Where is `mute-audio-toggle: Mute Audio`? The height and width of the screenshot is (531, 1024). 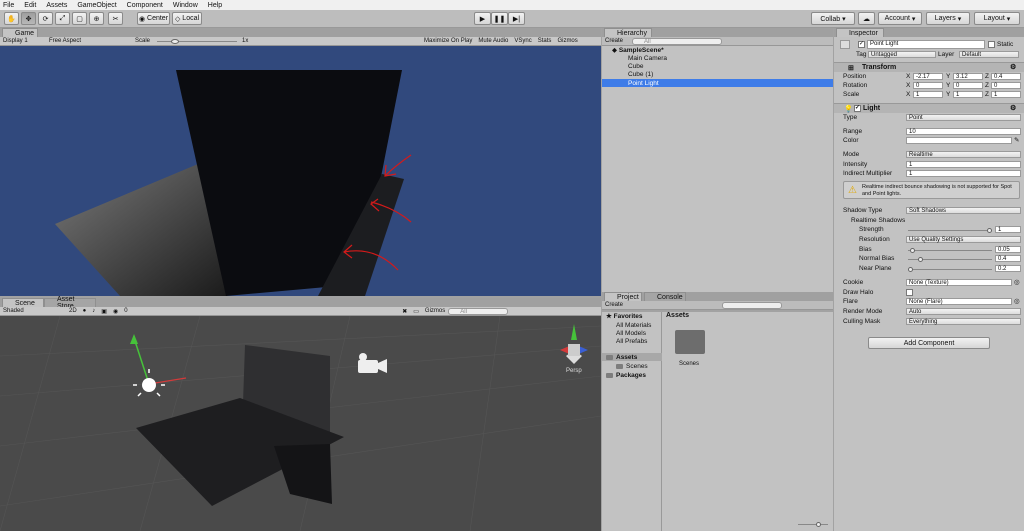 mute-audio-toggle: Mute Audio is located at coordinates (493, 41).